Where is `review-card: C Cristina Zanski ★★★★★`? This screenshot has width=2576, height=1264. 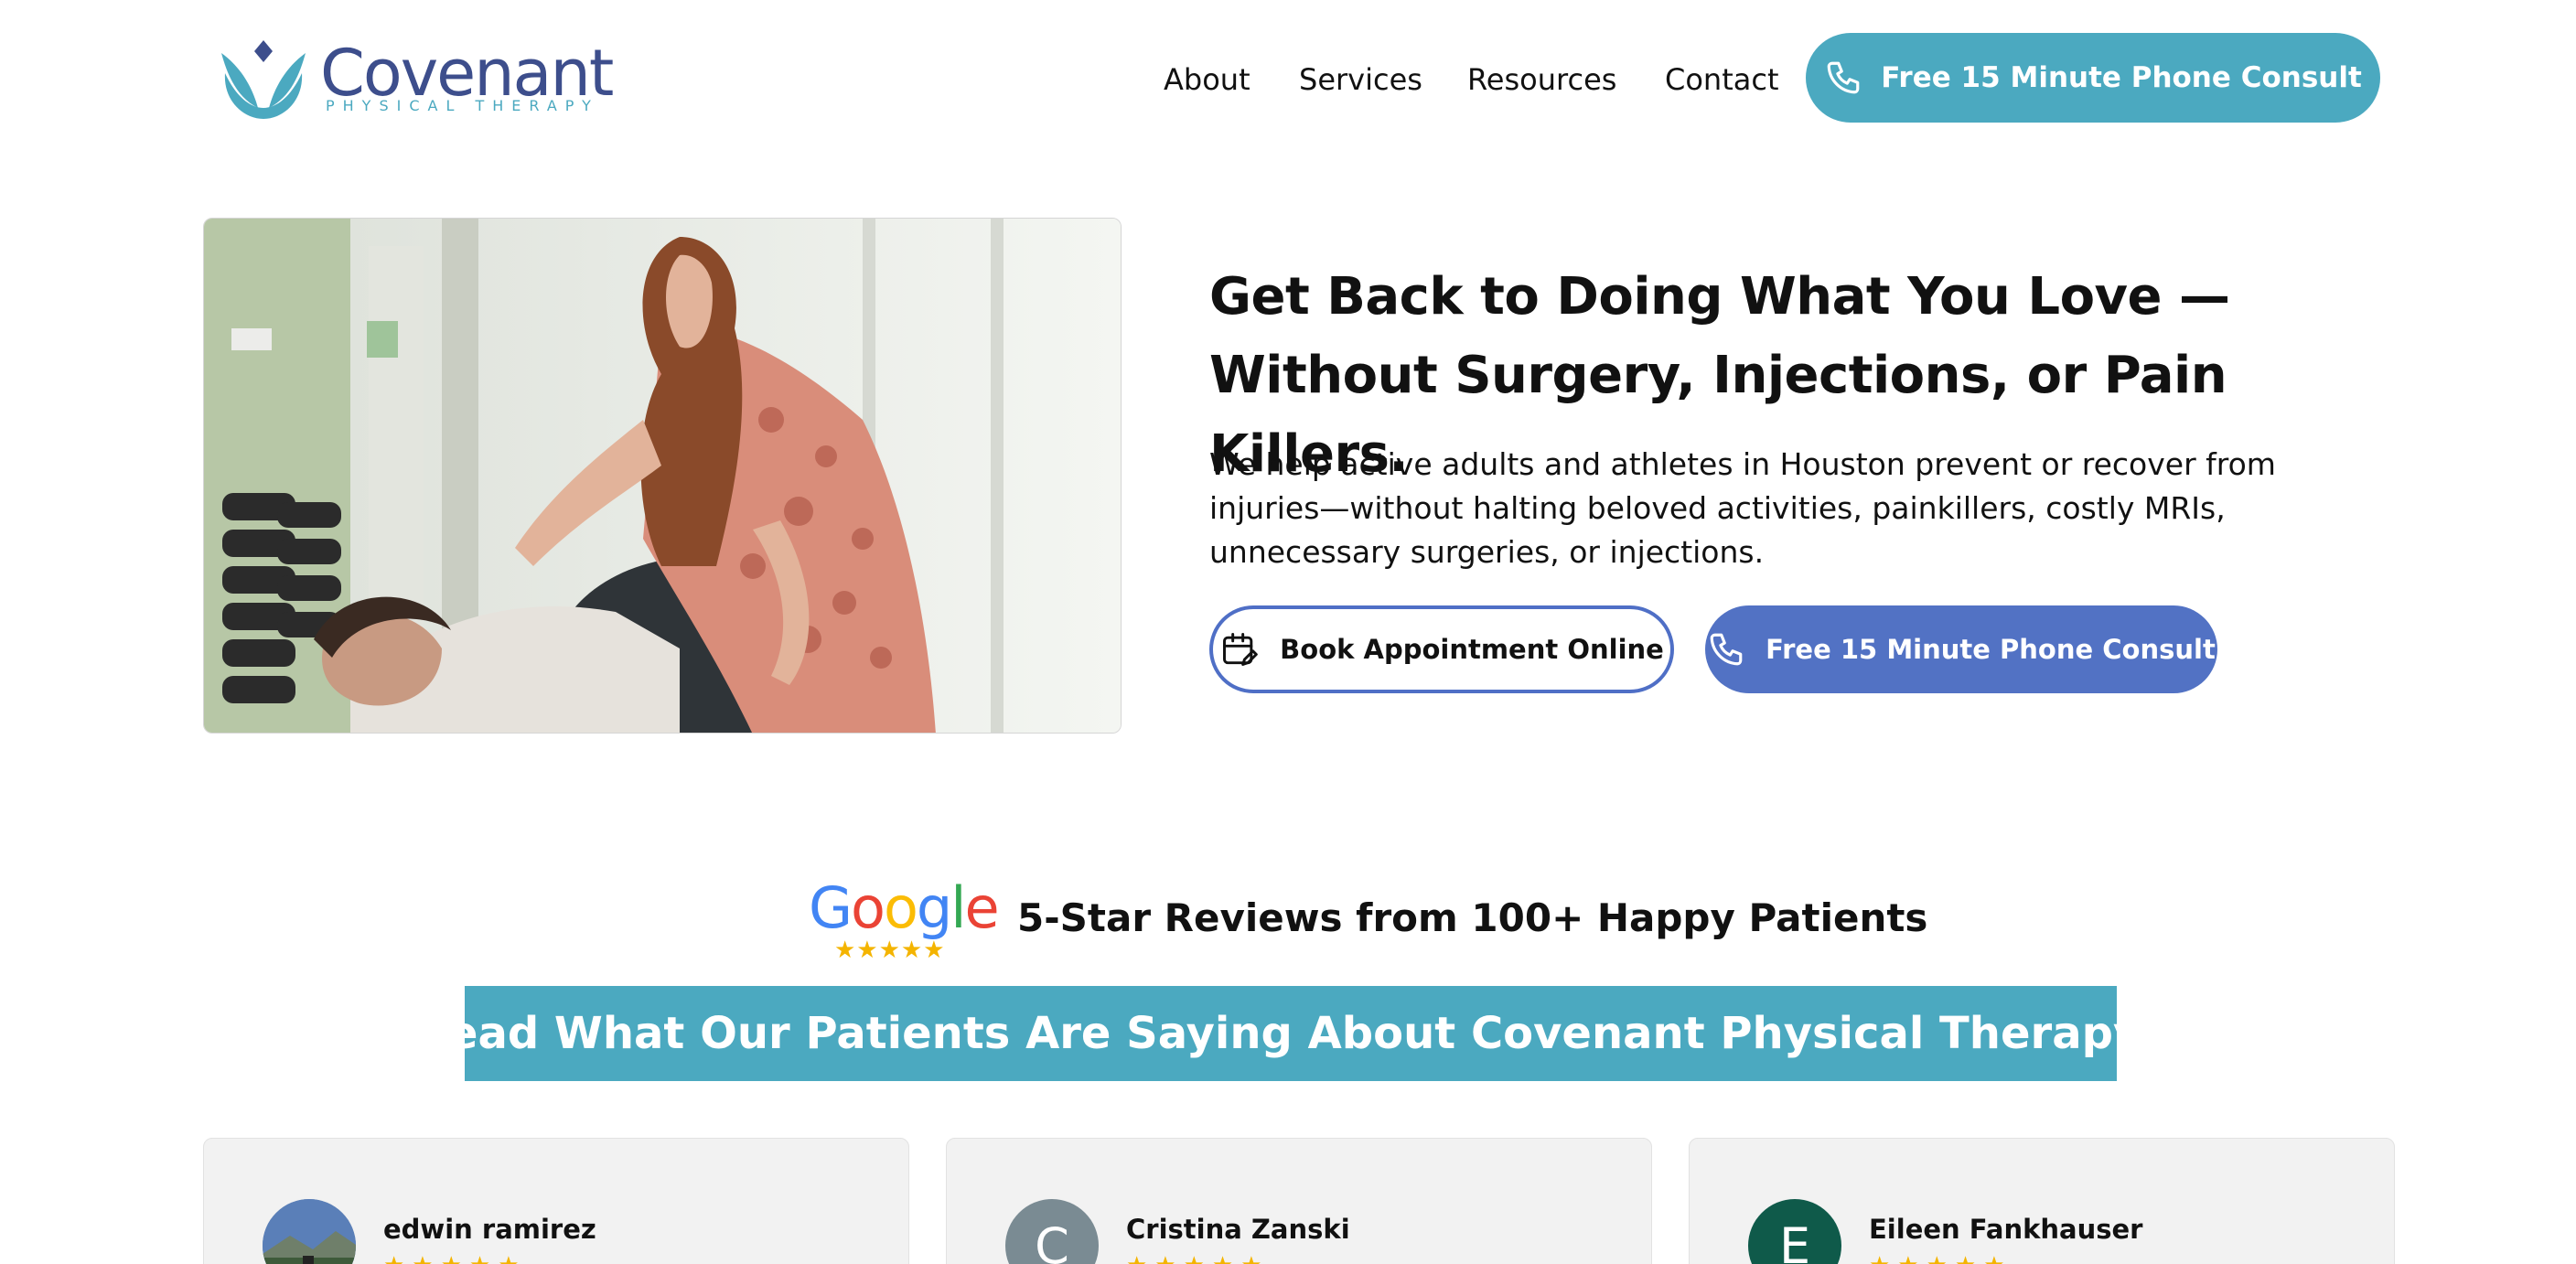 review-card: C Cristina Zanski ★★★★★ is located at coordinates (1299, 1201).